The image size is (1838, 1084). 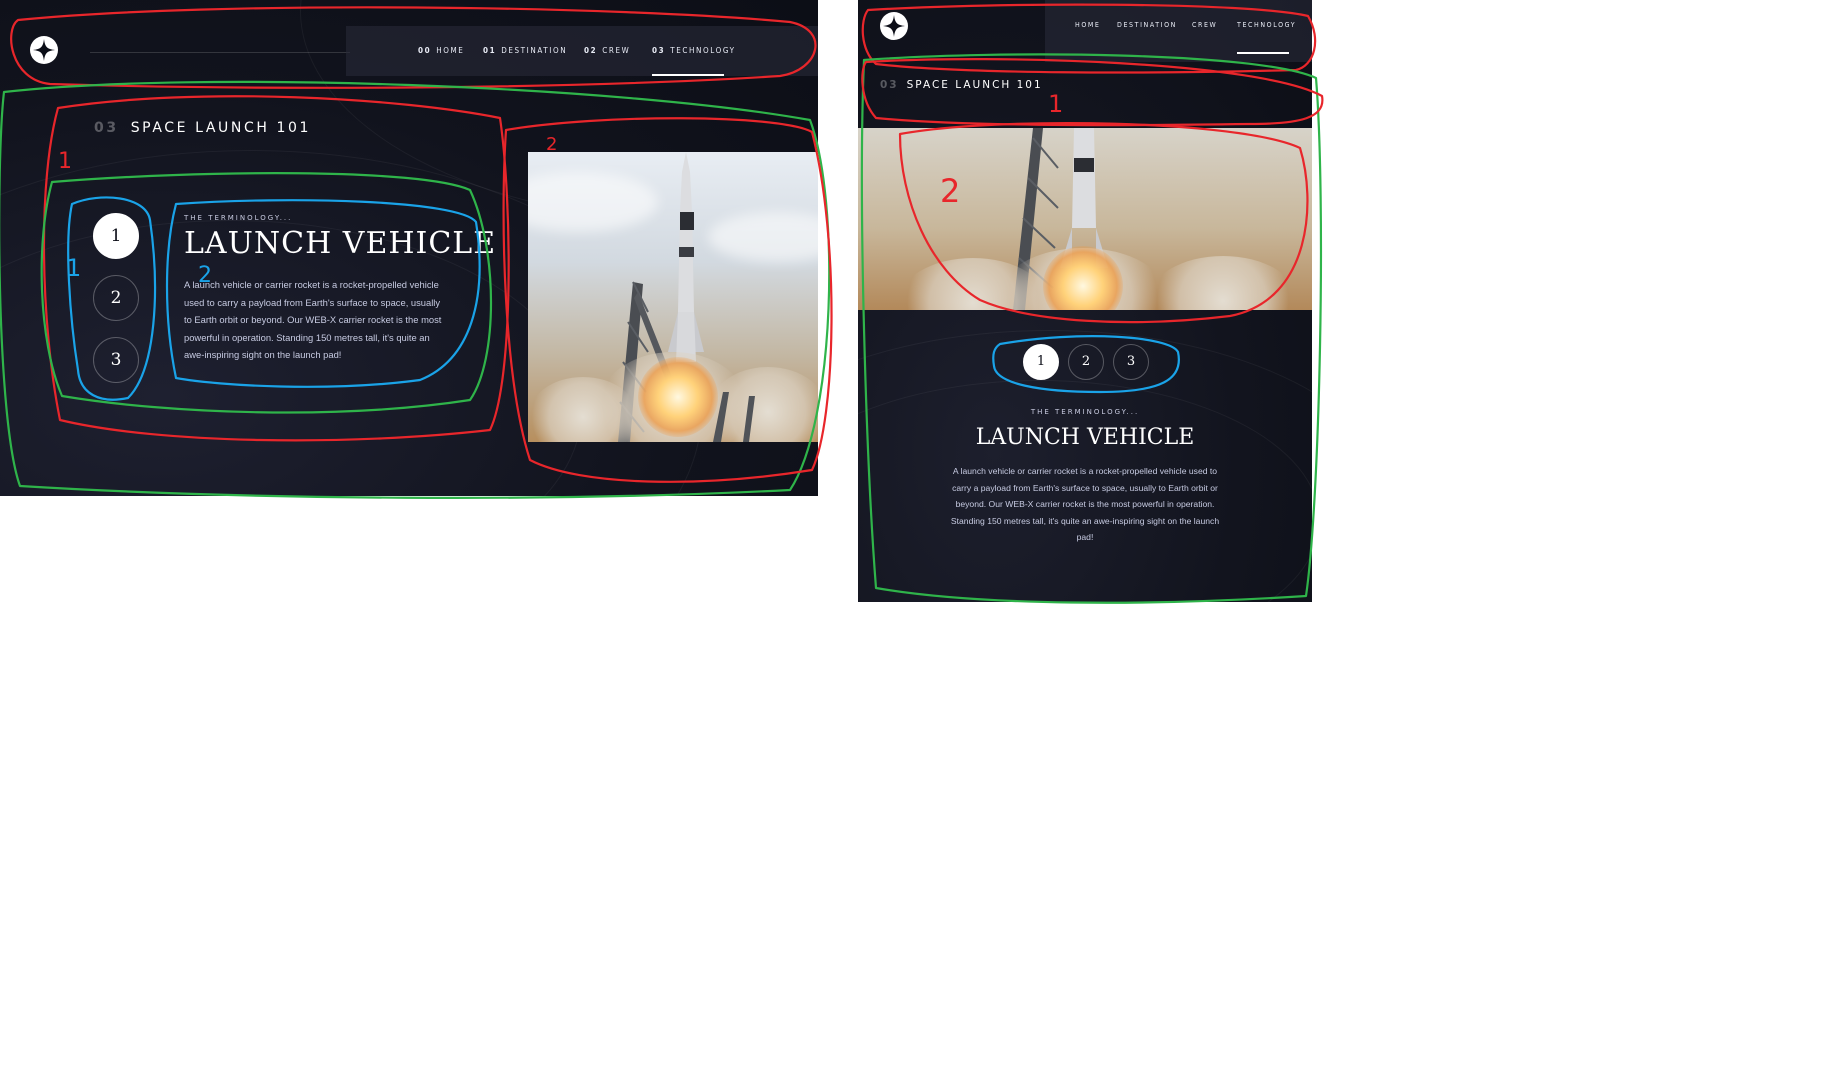 I want to click on nav-technology: 03 TECHNOLOGY, so click(x=694, y=50).